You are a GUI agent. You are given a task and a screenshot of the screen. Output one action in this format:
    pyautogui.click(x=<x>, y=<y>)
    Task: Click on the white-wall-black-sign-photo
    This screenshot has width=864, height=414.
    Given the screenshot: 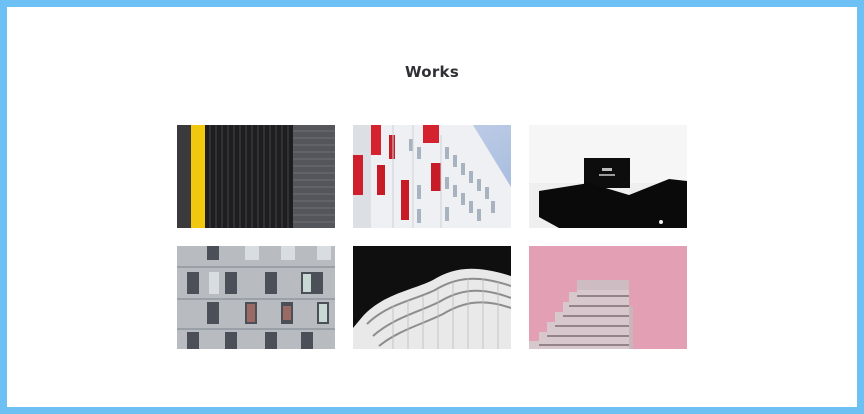 What is the action you would take?
    pyautogui.click(x=608, y=176)
    